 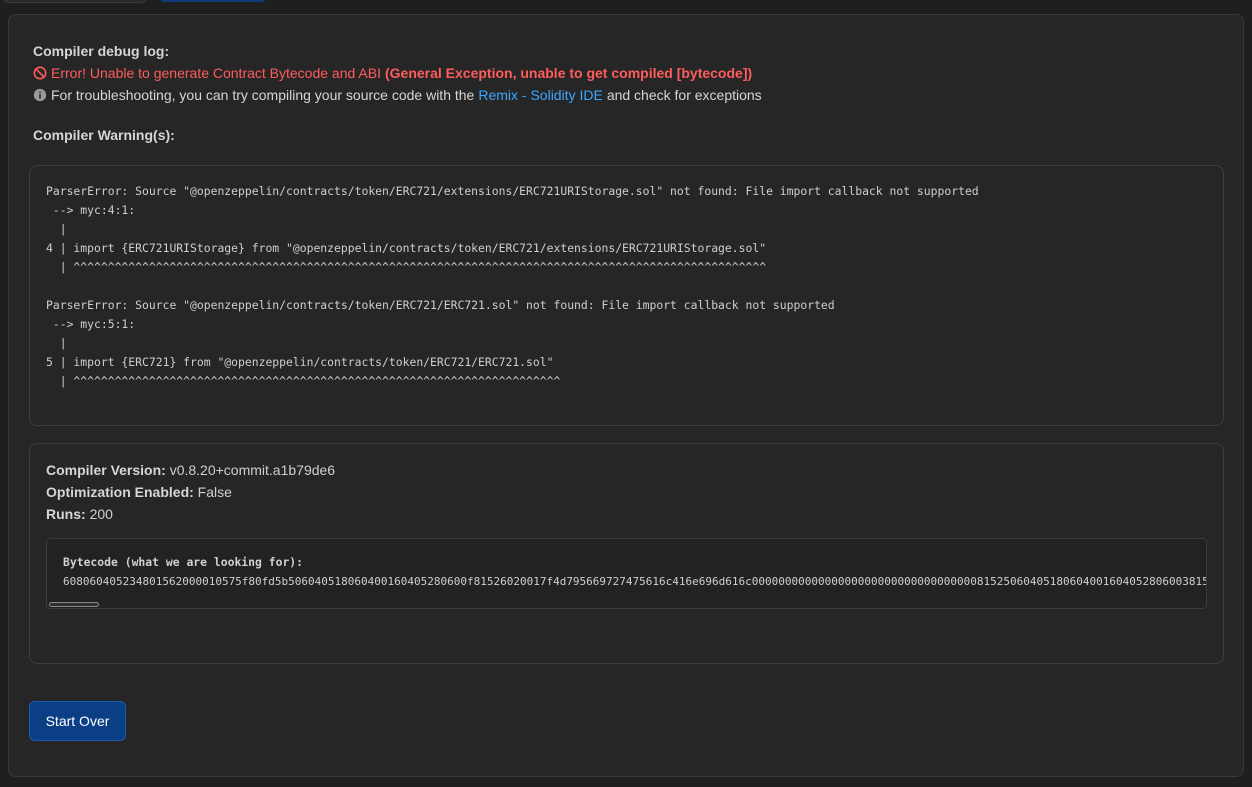 I want to click on debug-log-title: Compiler debug log:, so click(x=101, y=51).